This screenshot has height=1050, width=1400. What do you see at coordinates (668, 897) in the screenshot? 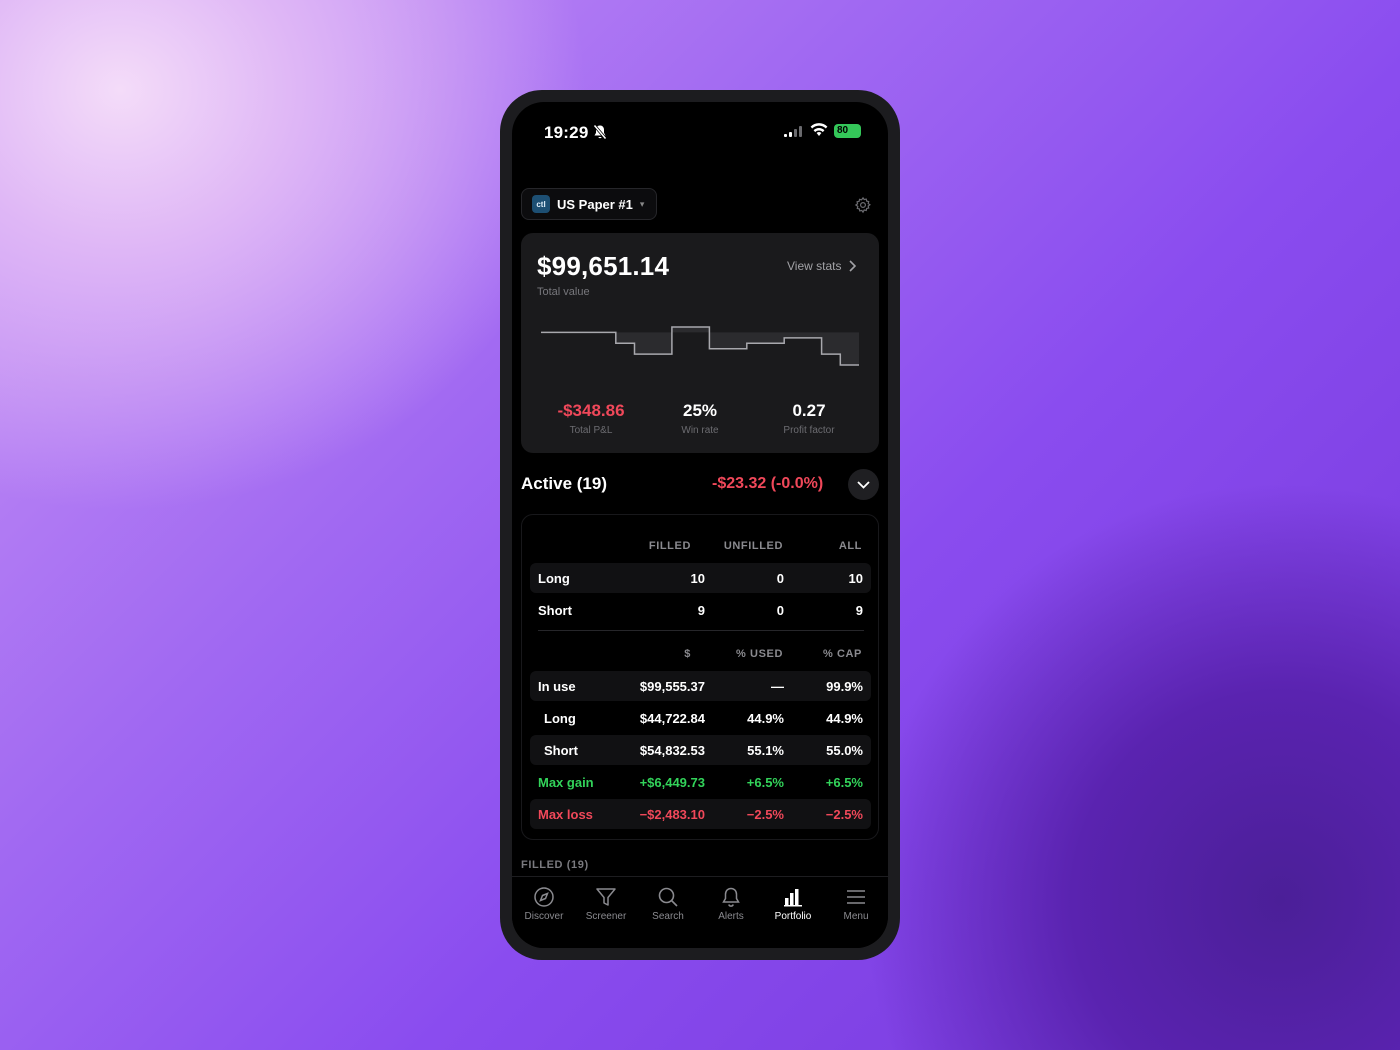
I see `search-icon` at bounding box center [668, 897].